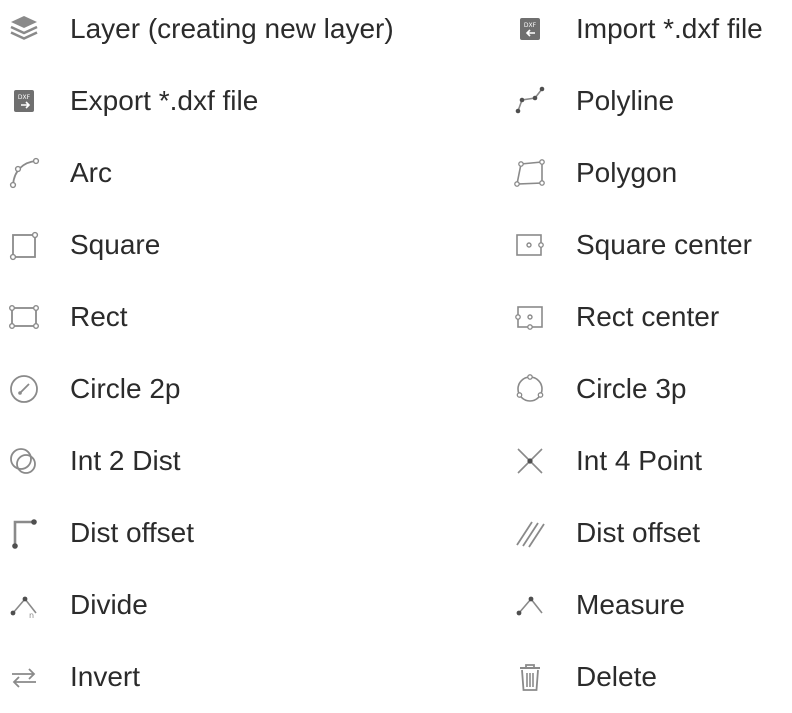 The height and width of the screenshot is (713, 792). I want to click on invert-icon, so click(24, 677).